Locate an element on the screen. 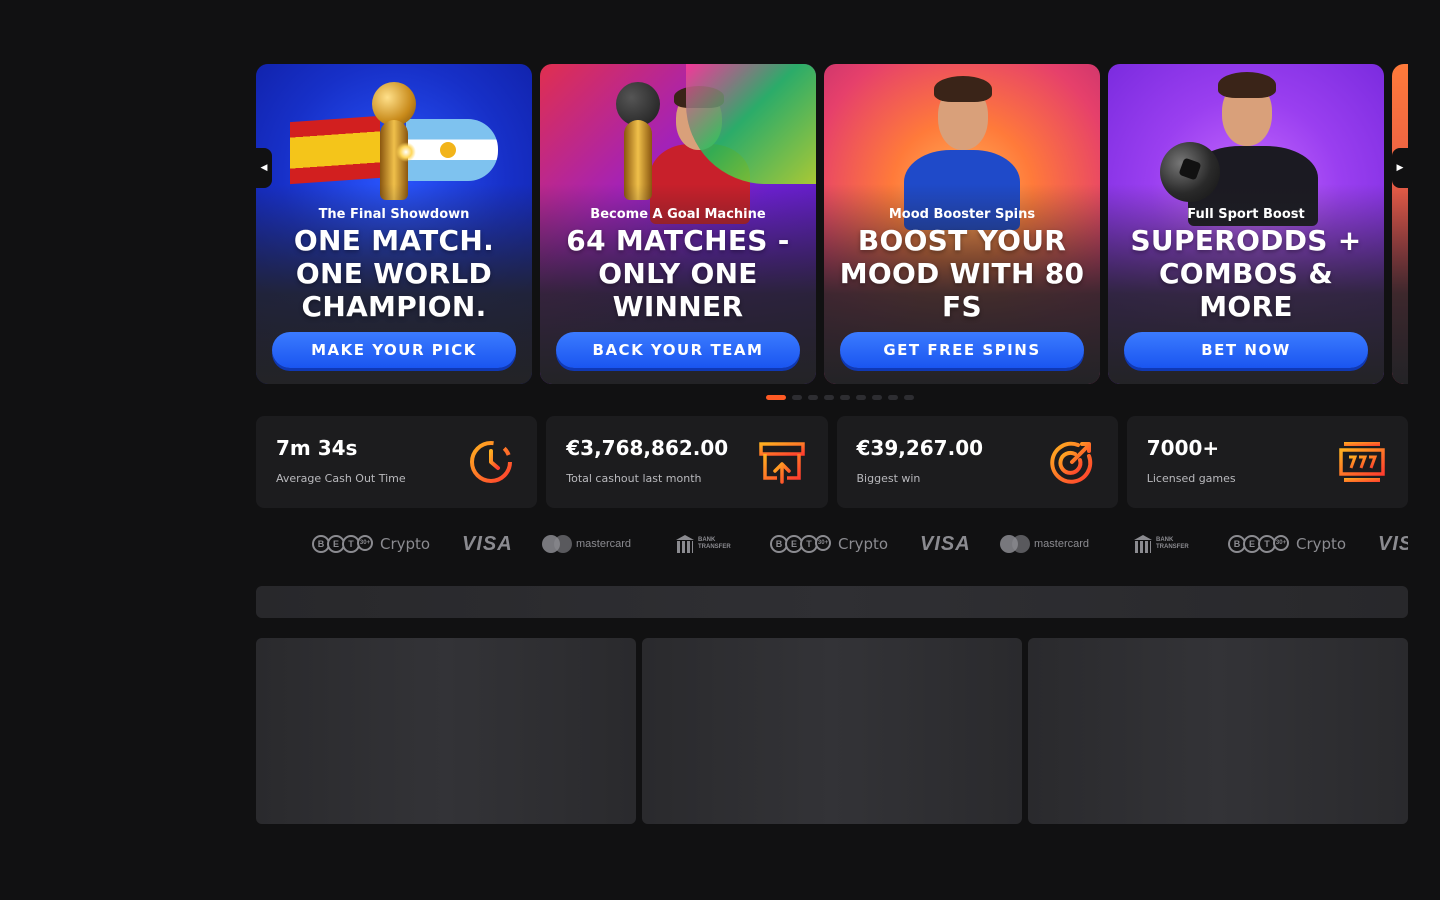 Image resolution: width=1440 pixels, height=900 pixels. get-free-spins-button: GET FREE SPINS is located at coordinates (962, 350).